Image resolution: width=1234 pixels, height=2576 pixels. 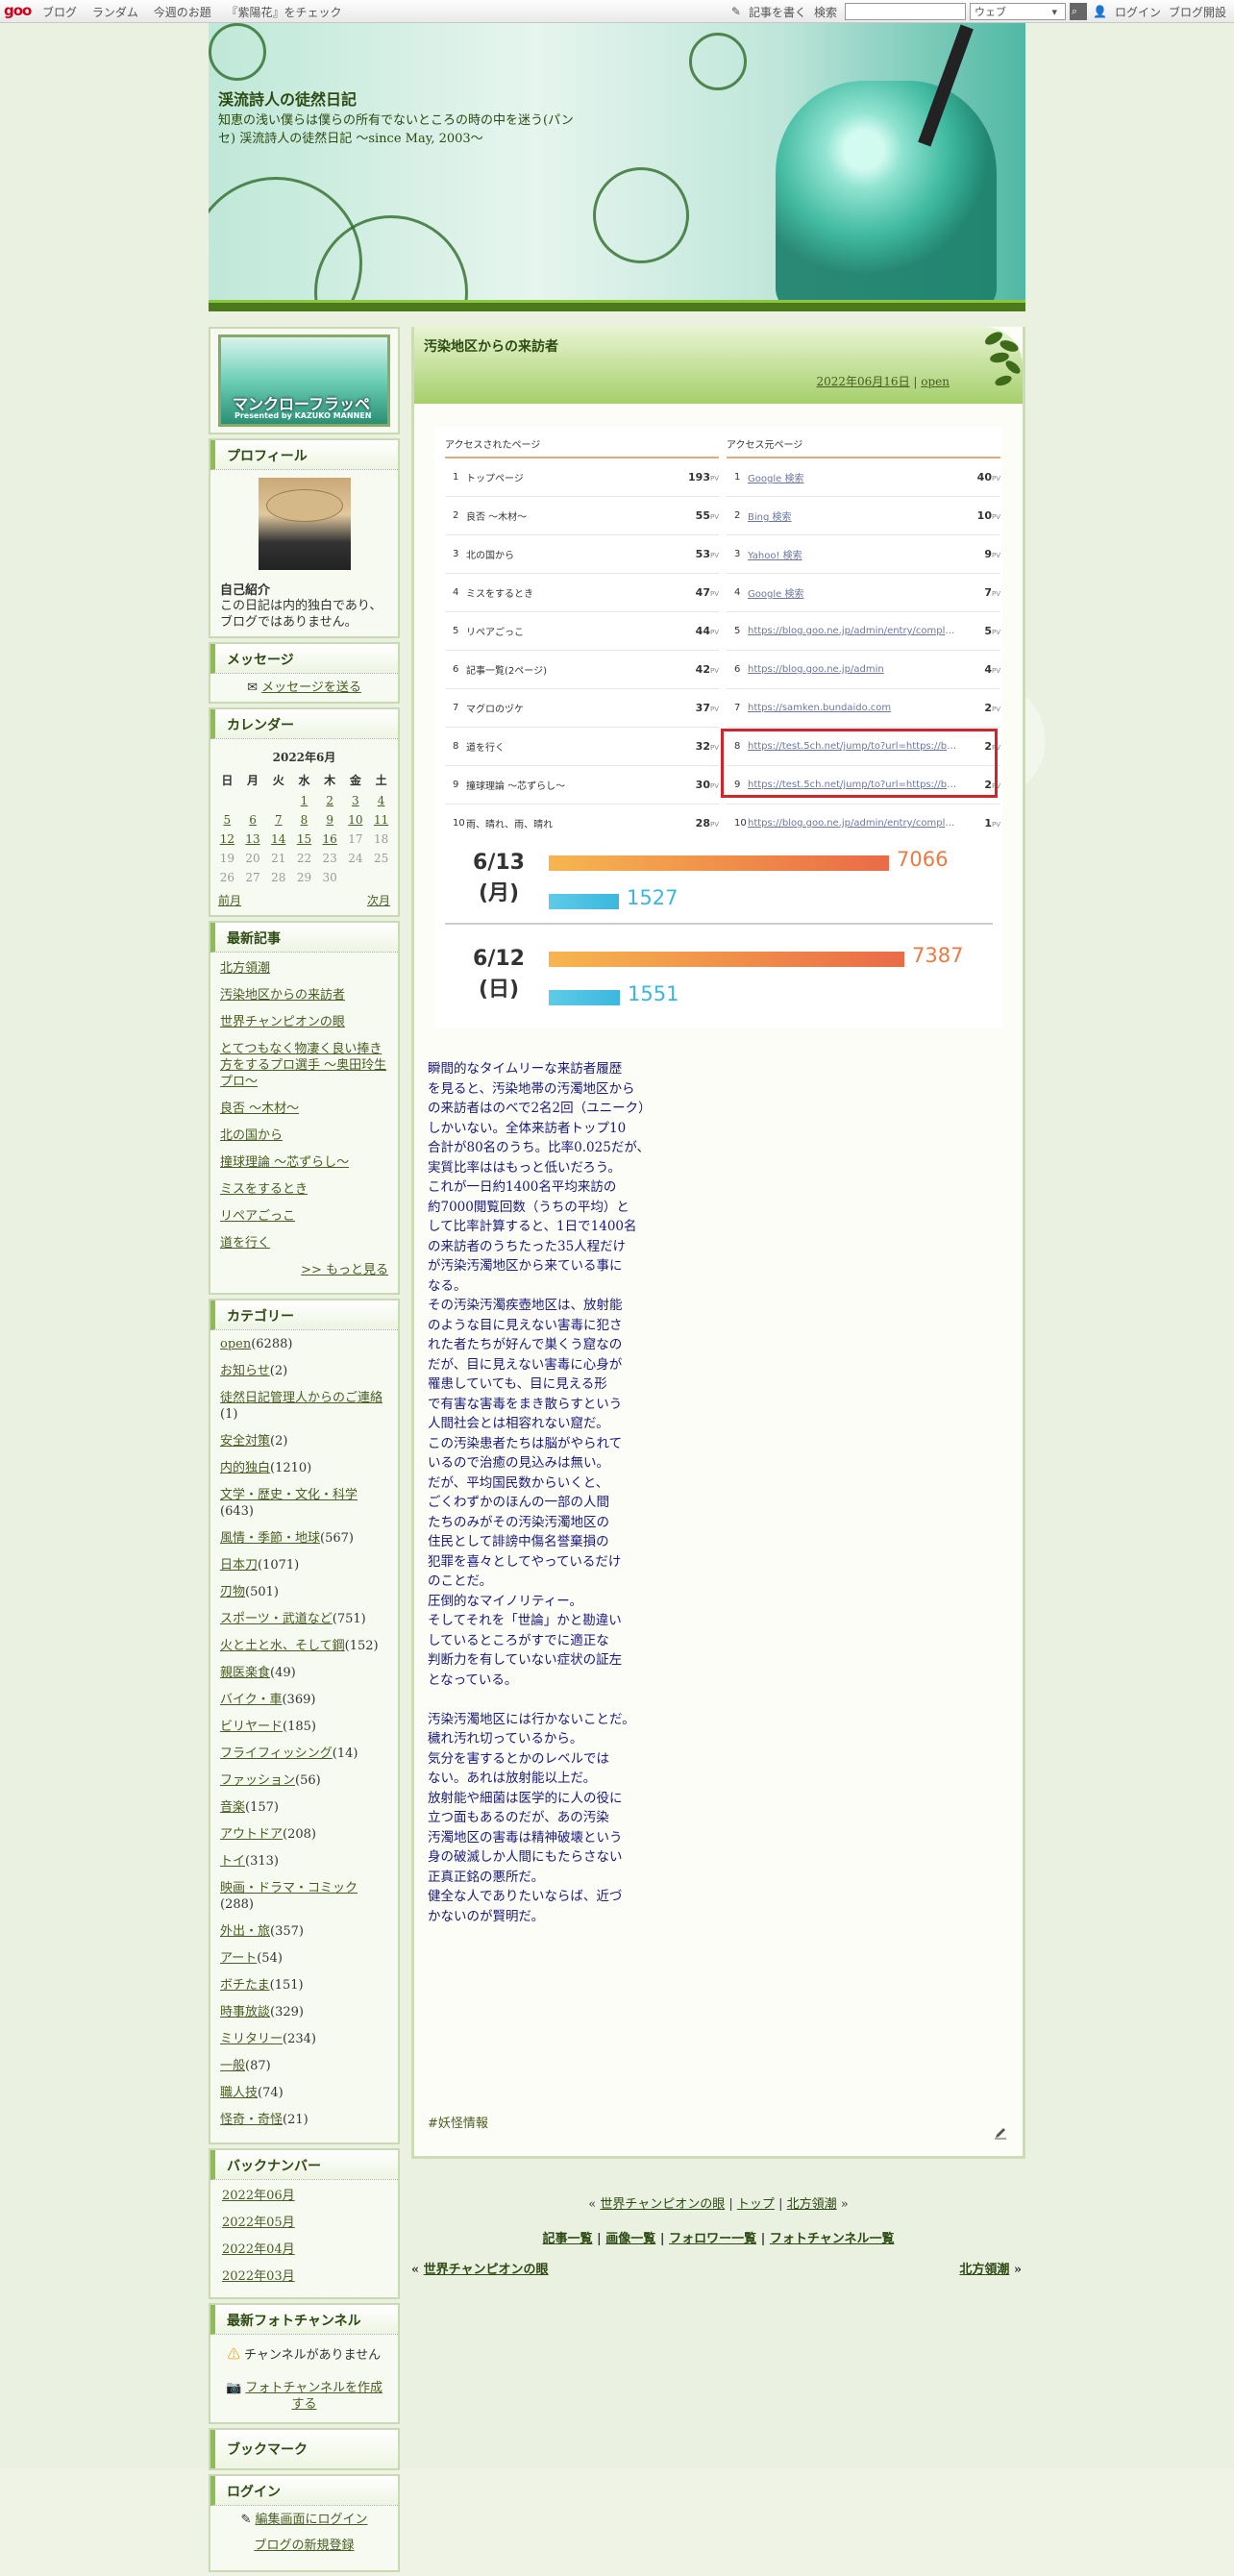 I want to click on cal-day: 1, so click(x=304, y=800).